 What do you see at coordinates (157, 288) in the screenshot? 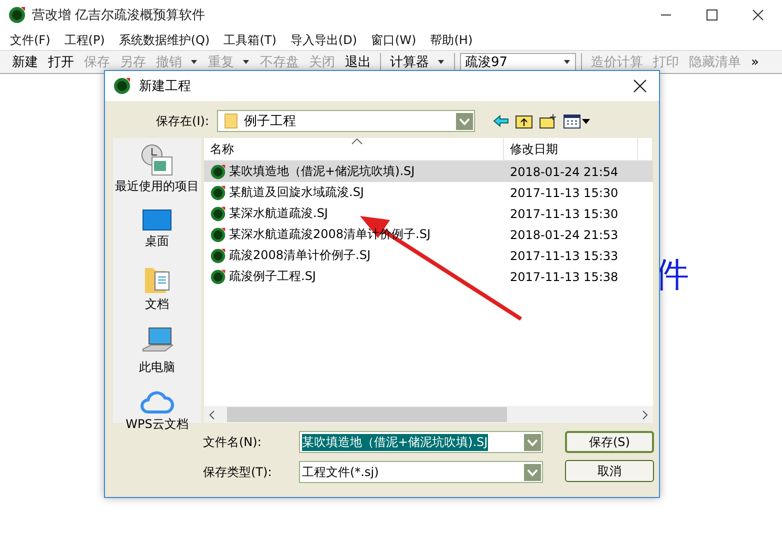
I see `place-item: 文档` at bounding box center [157, 288].